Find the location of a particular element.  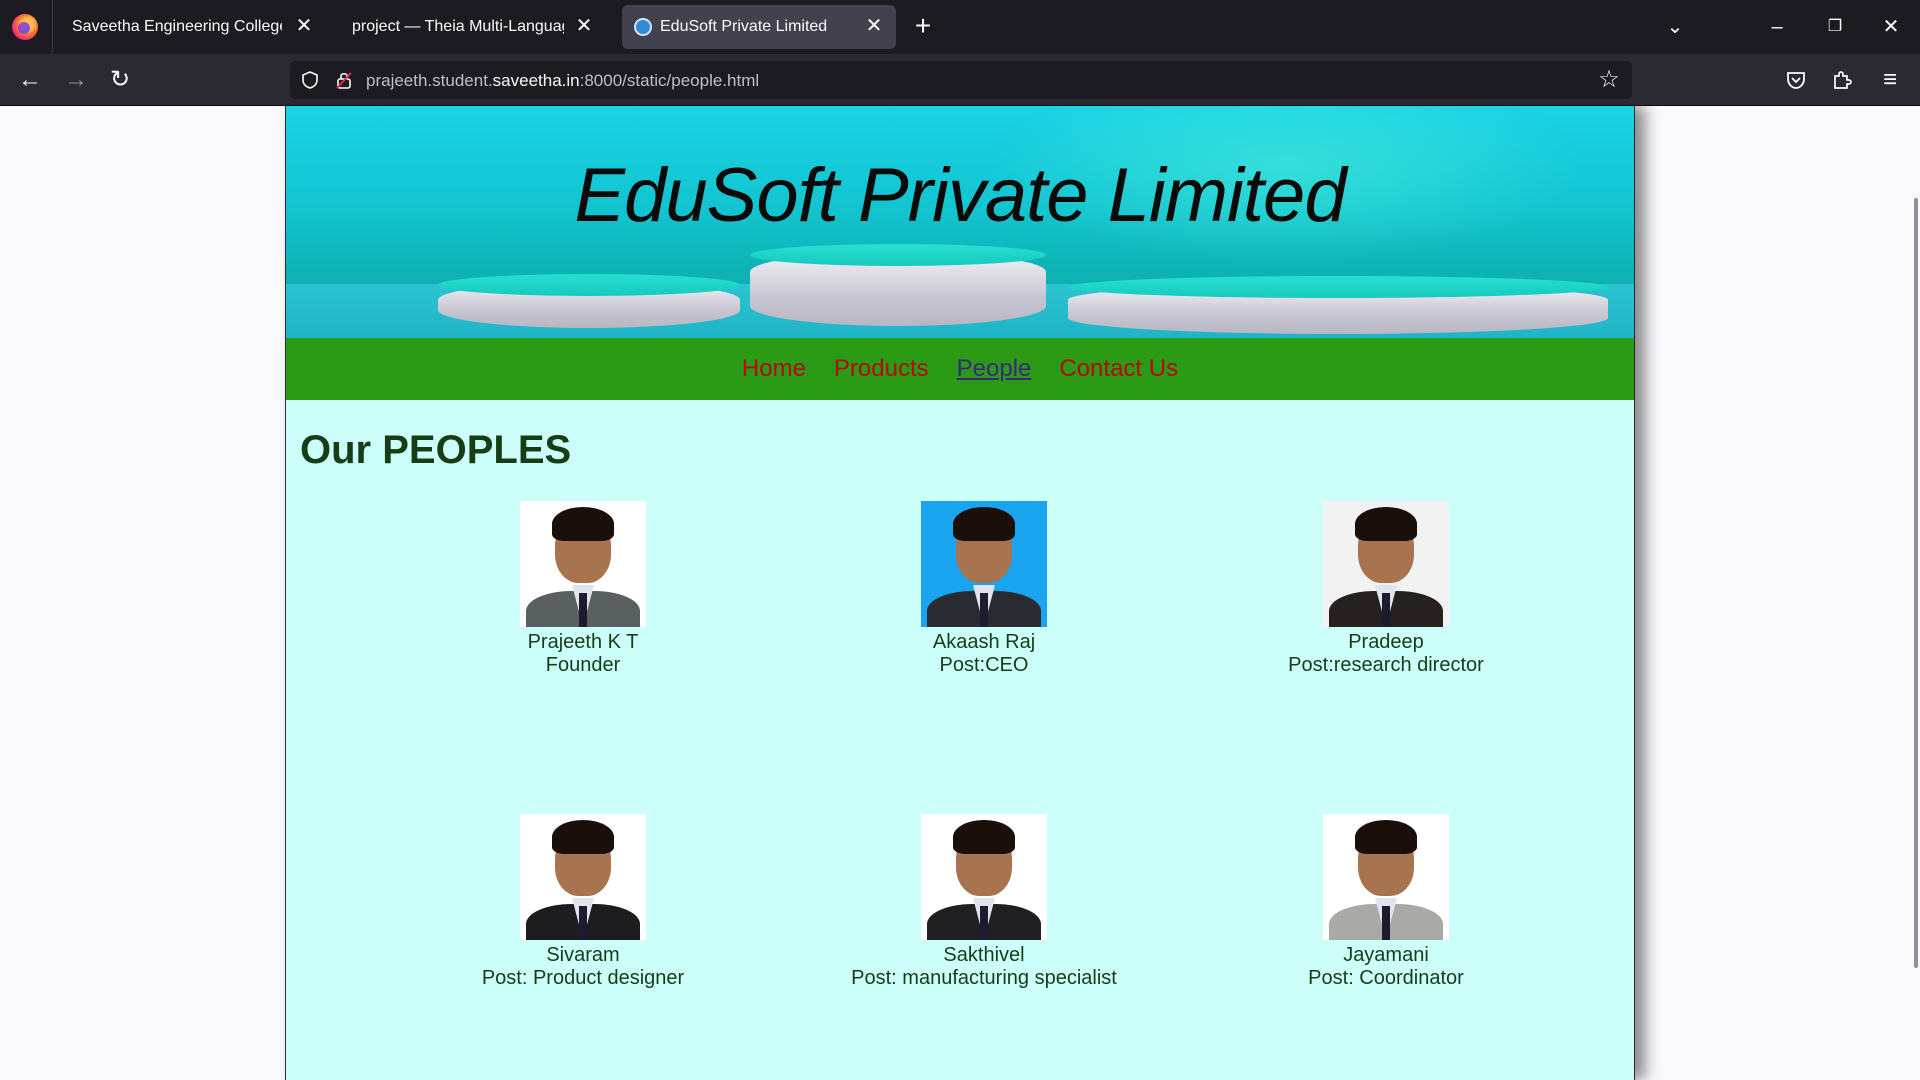

nav-link-contact-us: Contact Us is located at coordinates (1118, 369).